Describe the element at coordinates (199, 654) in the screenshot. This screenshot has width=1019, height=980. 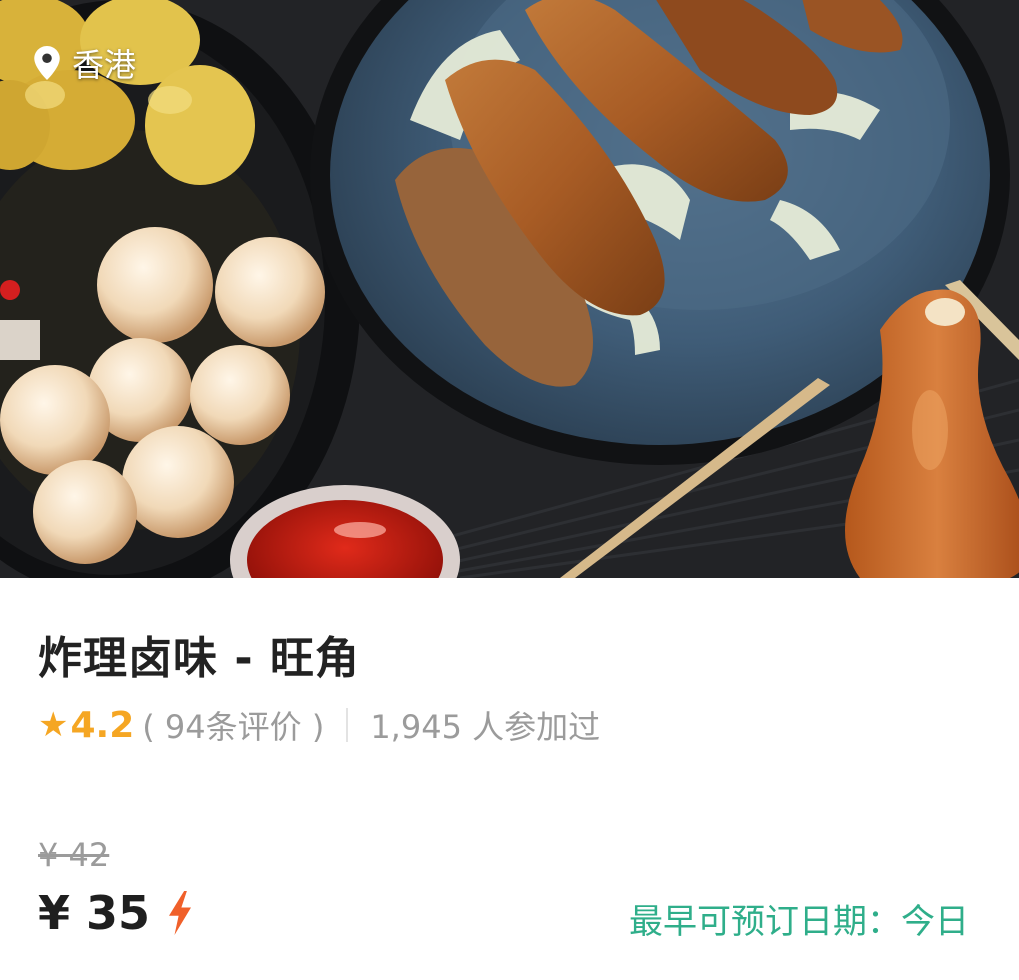
I see `product-title: 炸理卤味 - 旺角` at that location.